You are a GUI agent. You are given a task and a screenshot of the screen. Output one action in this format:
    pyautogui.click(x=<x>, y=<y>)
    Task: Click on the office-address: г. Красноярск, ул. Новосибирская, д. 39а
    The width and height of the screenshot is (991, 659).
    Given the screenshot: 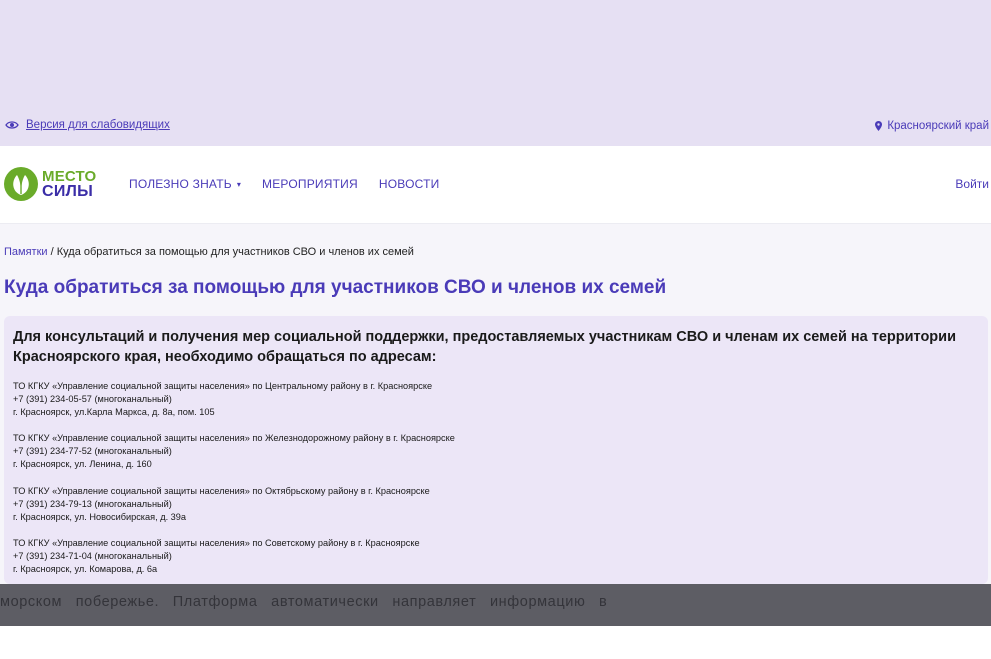 What is the action you would take?
    pyautogui.click(x=100, y=517)
    